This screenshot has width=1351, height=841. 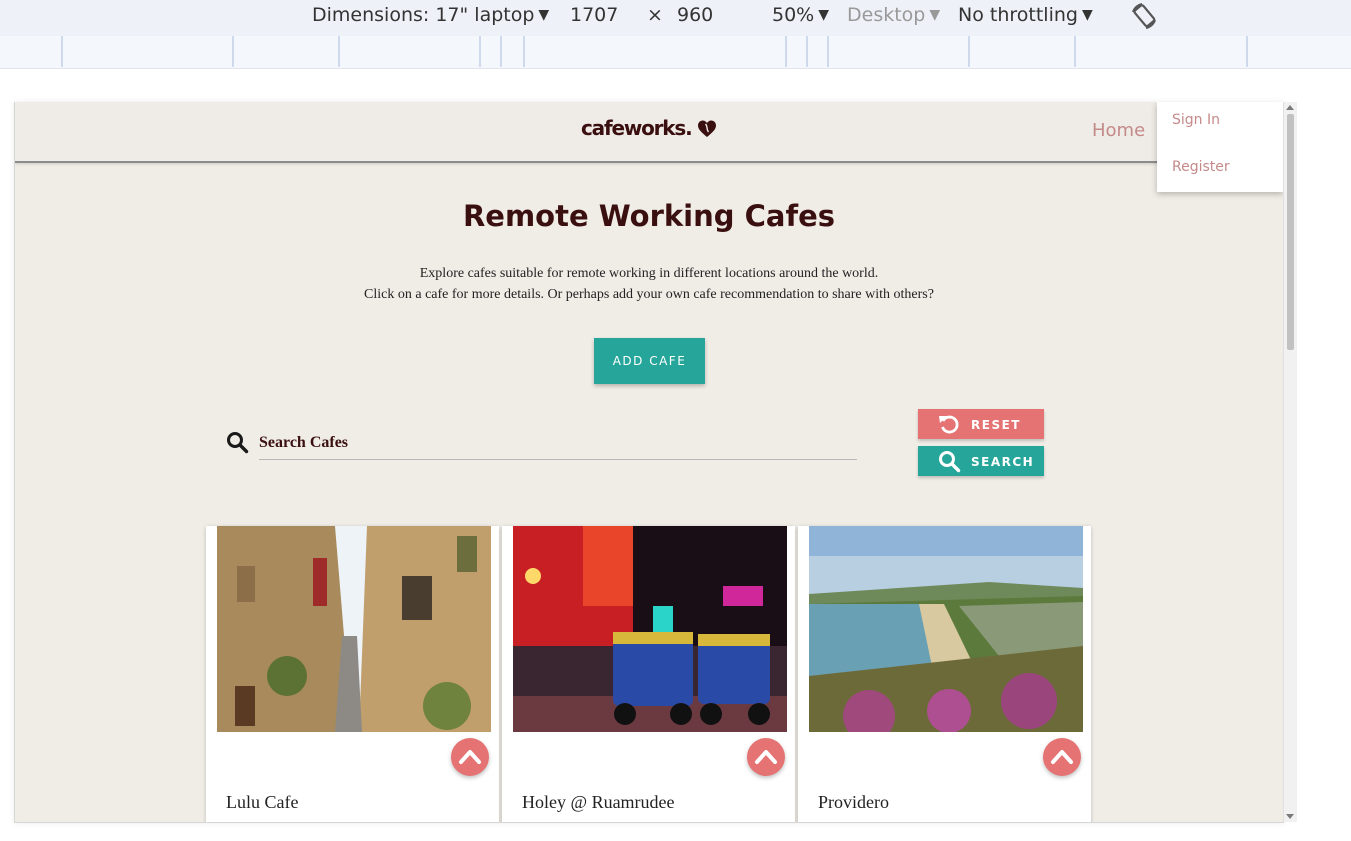 I want to click on cafe-name: Providero, so click(x=853, y=802).